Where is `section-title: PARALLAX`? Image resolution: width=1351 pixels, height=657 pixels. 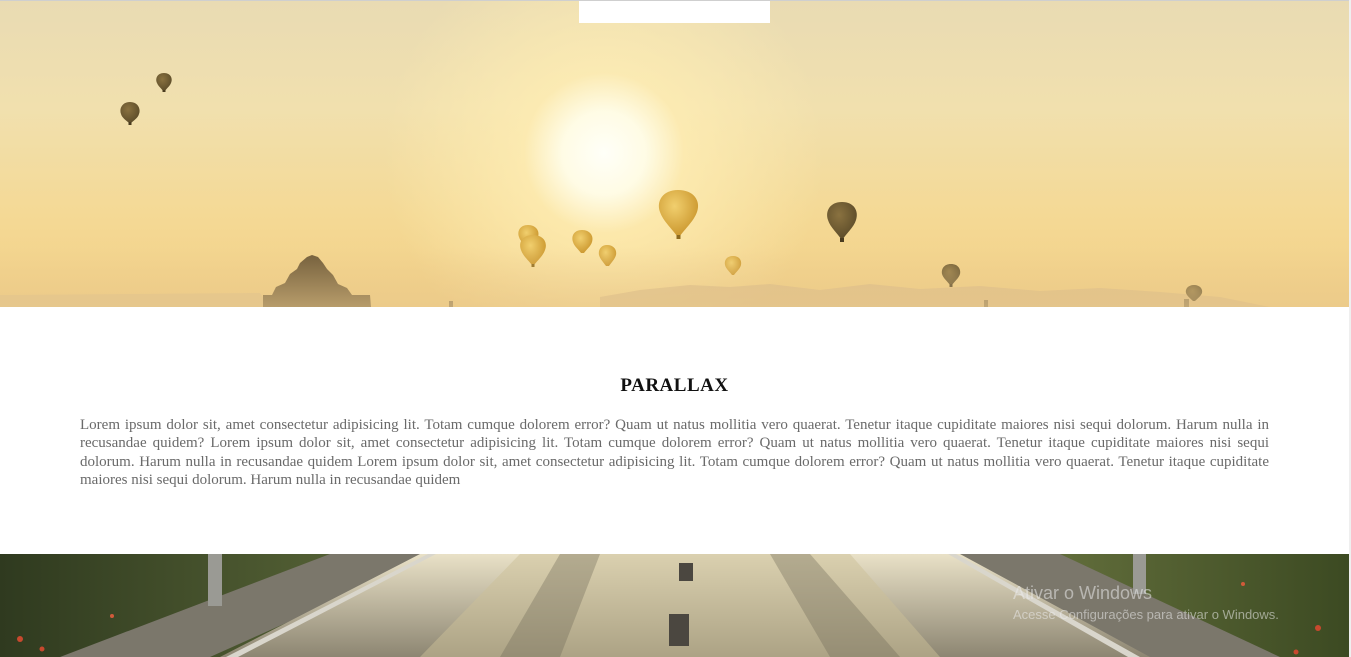 section-title: PARALLAX is located at coordinates (674, 385).